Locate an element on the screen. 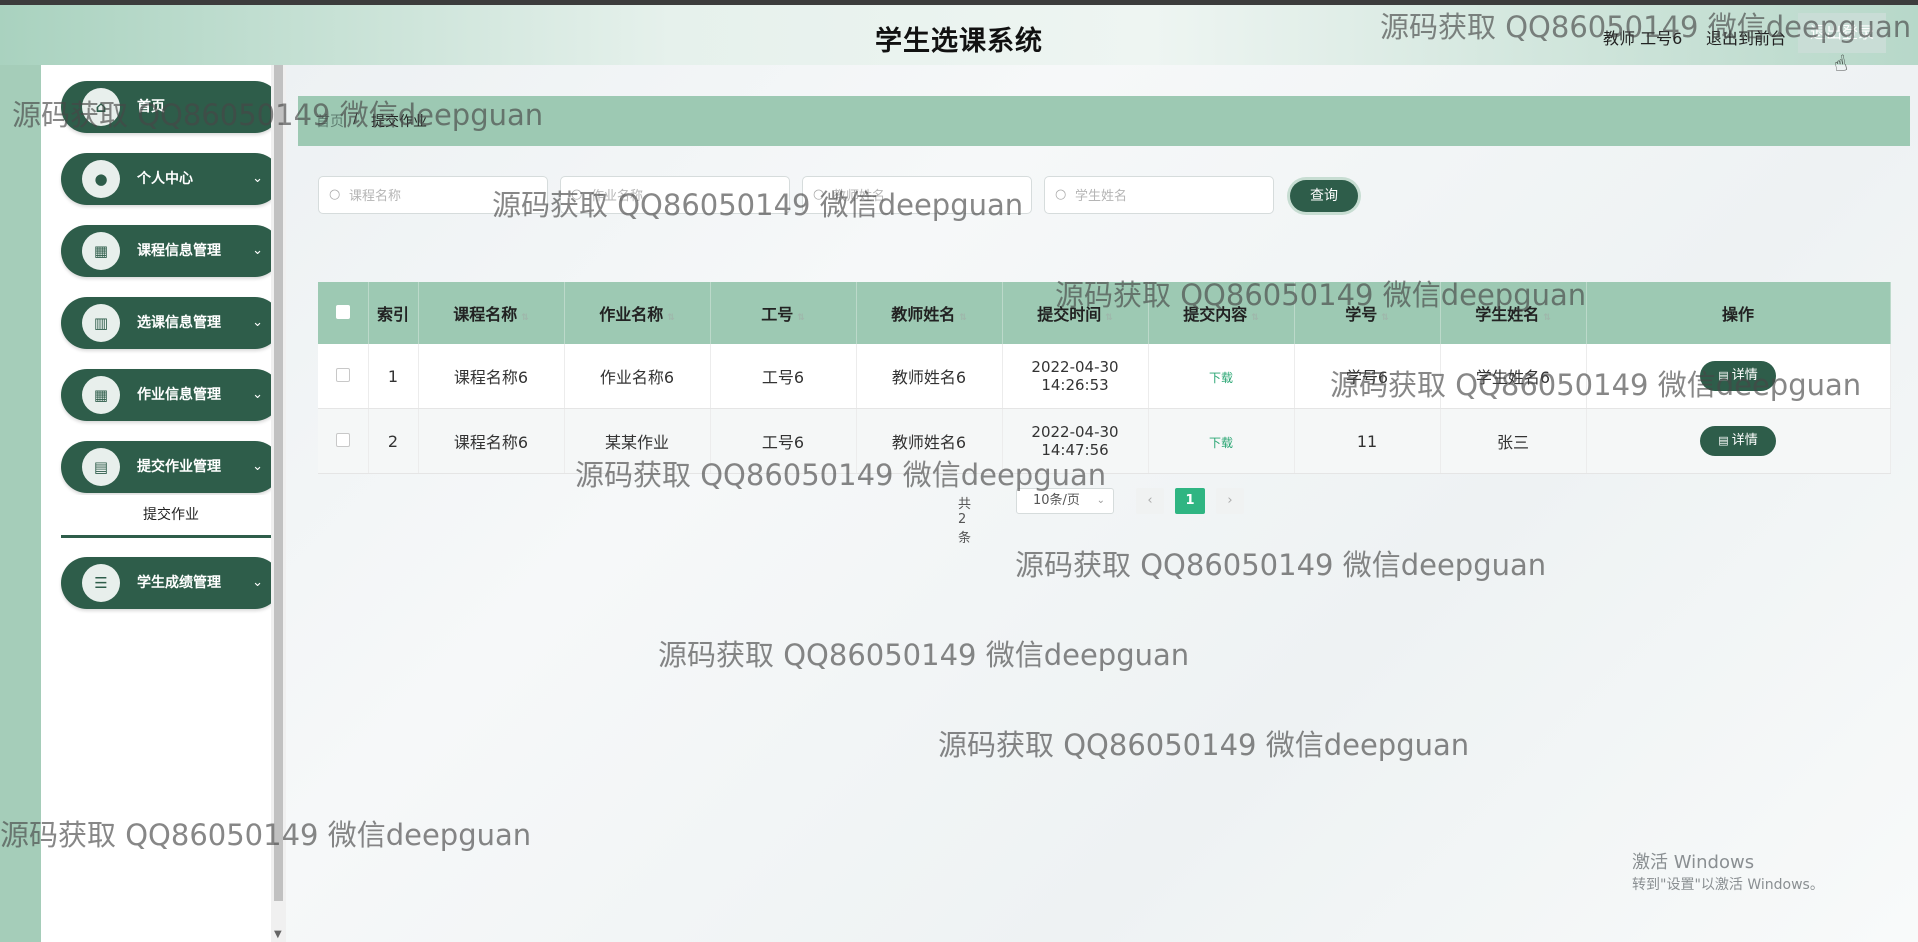  select-all-cell is located at coordinates (343, 313).